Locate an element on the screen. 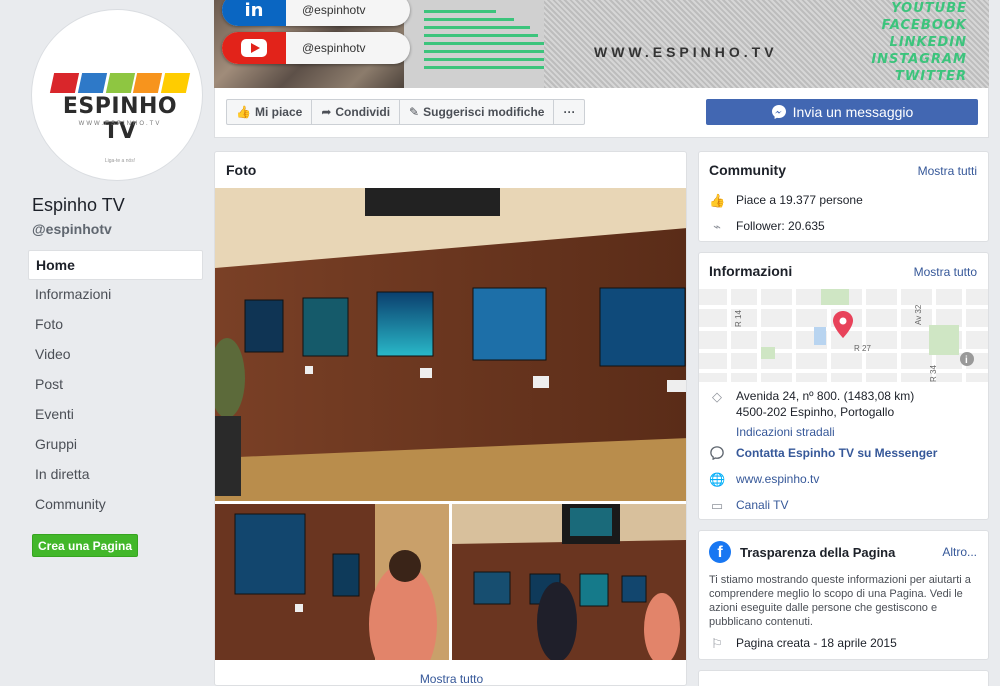 This screenshot has height=686, width=1000. photo-exhibition-left is located at coordinates (332, 582).